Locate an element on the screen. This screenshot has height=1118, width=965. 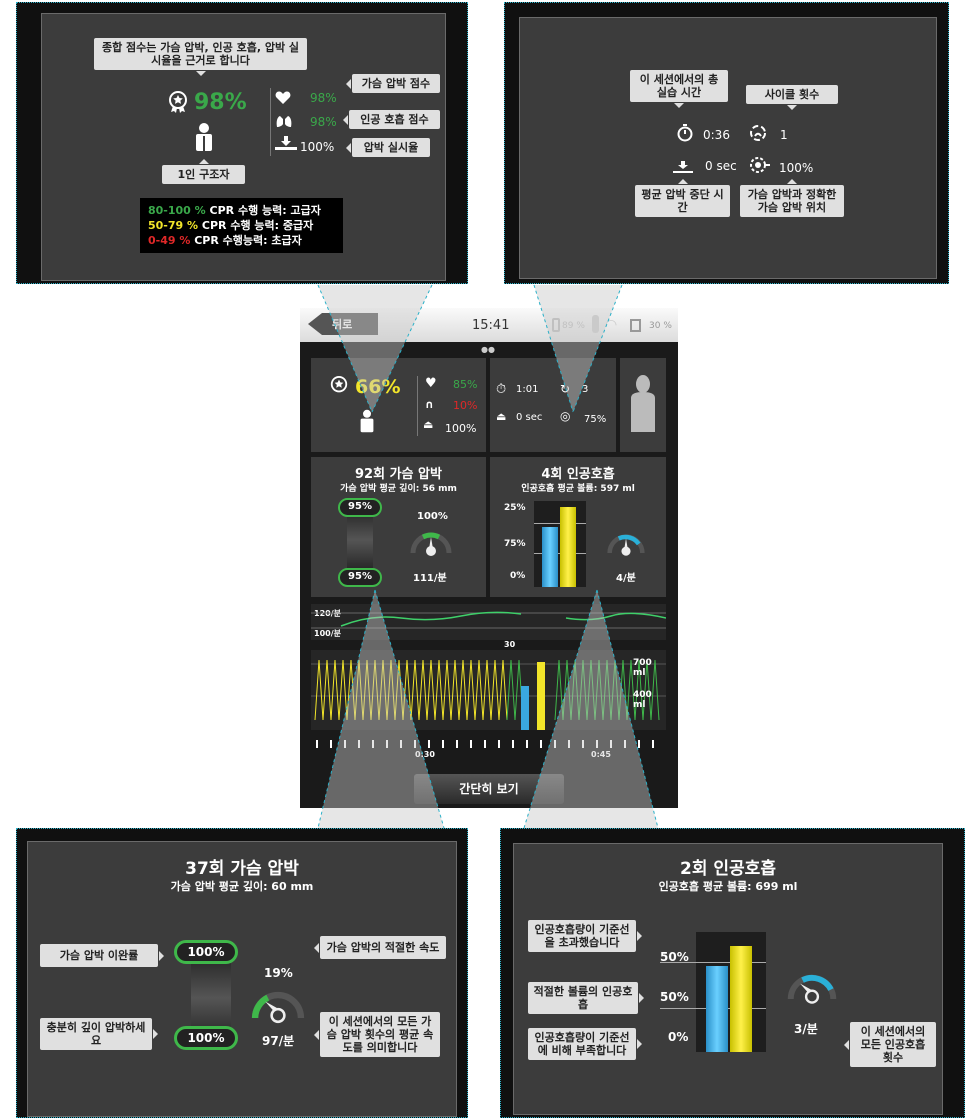
page-dots: ●● is located at coordinates (488, 349).